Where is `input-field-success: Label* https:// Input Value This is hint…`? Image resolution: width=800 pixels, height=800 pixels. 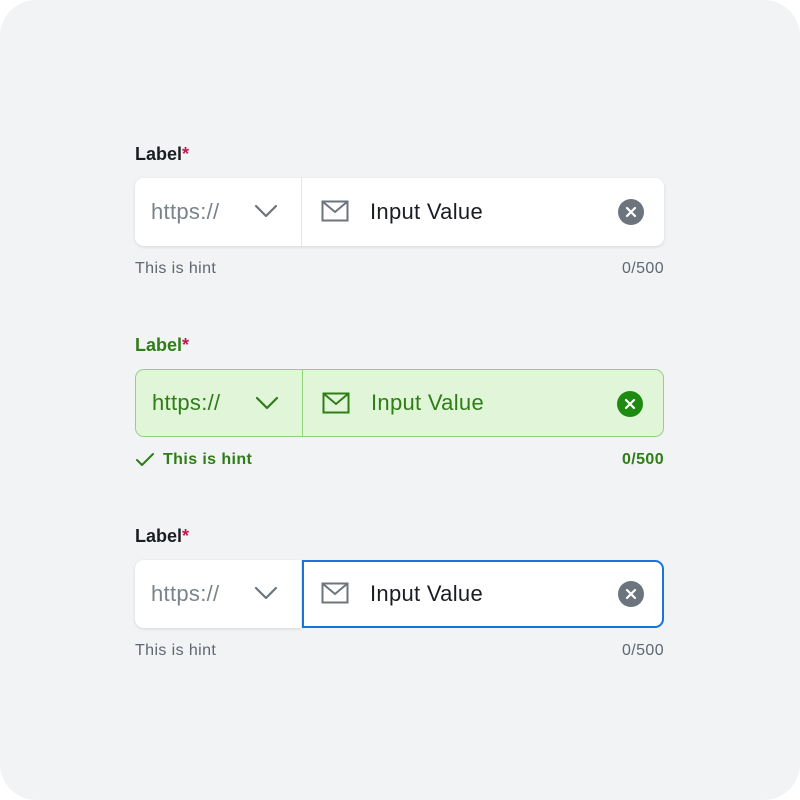
input-field-success: Label* https:// Input Value This is hint… is located at coordinates (399, 403).